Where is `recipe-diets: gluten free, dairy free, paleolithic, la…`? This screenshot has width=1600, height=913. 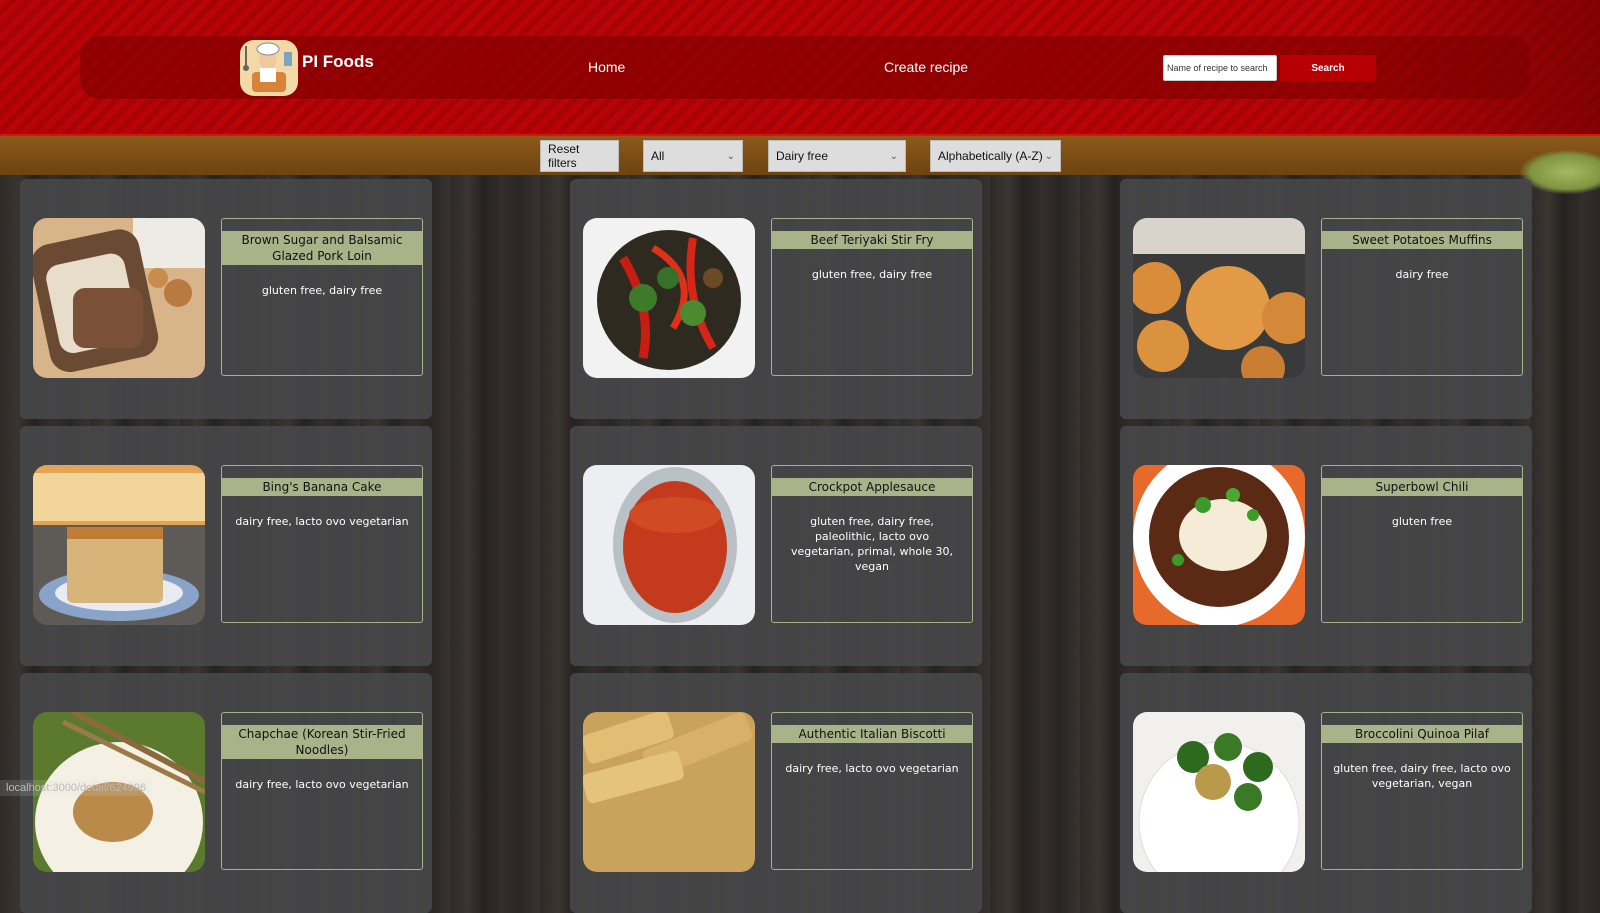 recipe-diets: gluten free, dairy free, paleolithic, la… is located at coordinates (872, 544).